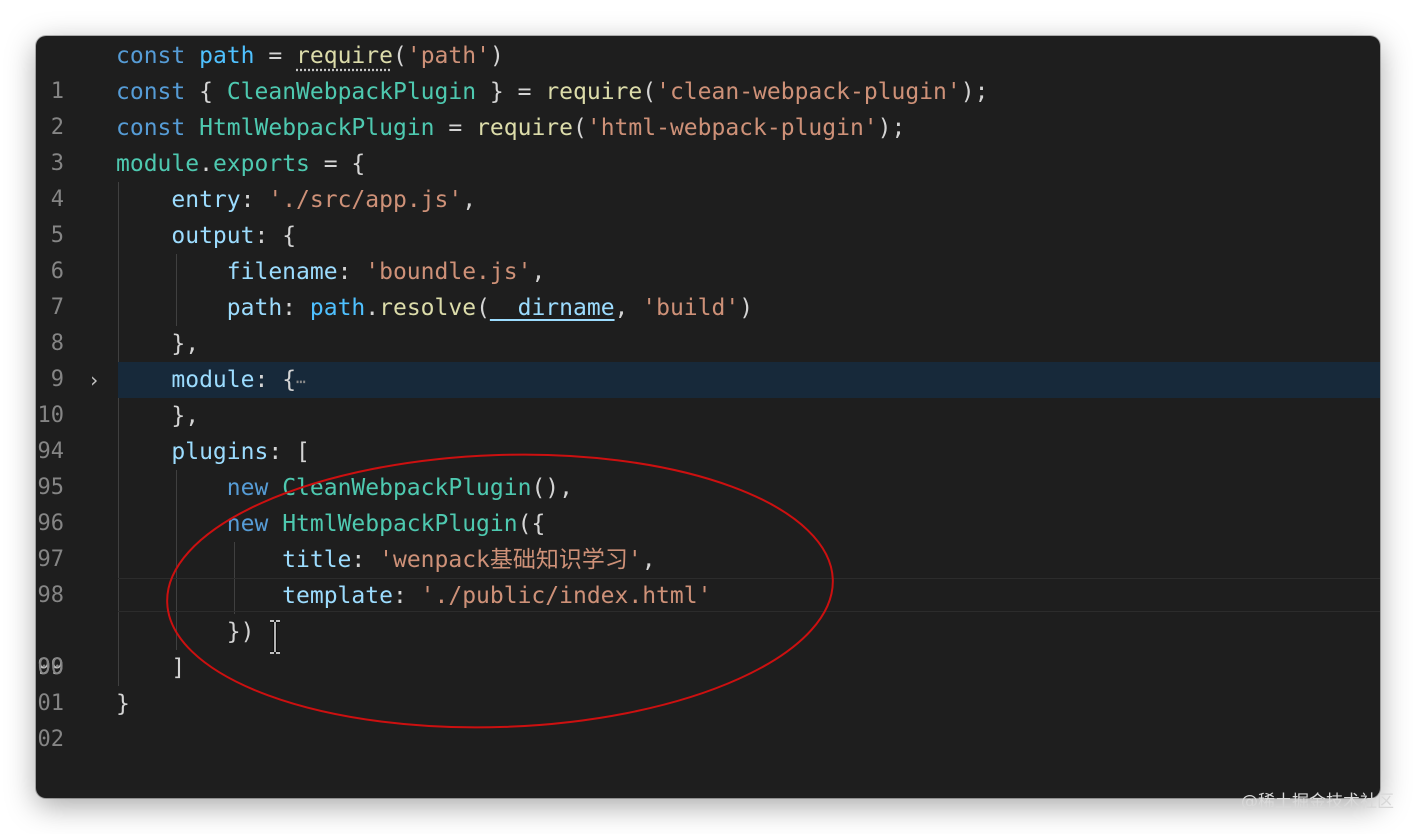 This screenshot has width=1416, height=834. Describe the element at coordinates (303, 452) in the screenshot. I see `punctuation: [` at that location.